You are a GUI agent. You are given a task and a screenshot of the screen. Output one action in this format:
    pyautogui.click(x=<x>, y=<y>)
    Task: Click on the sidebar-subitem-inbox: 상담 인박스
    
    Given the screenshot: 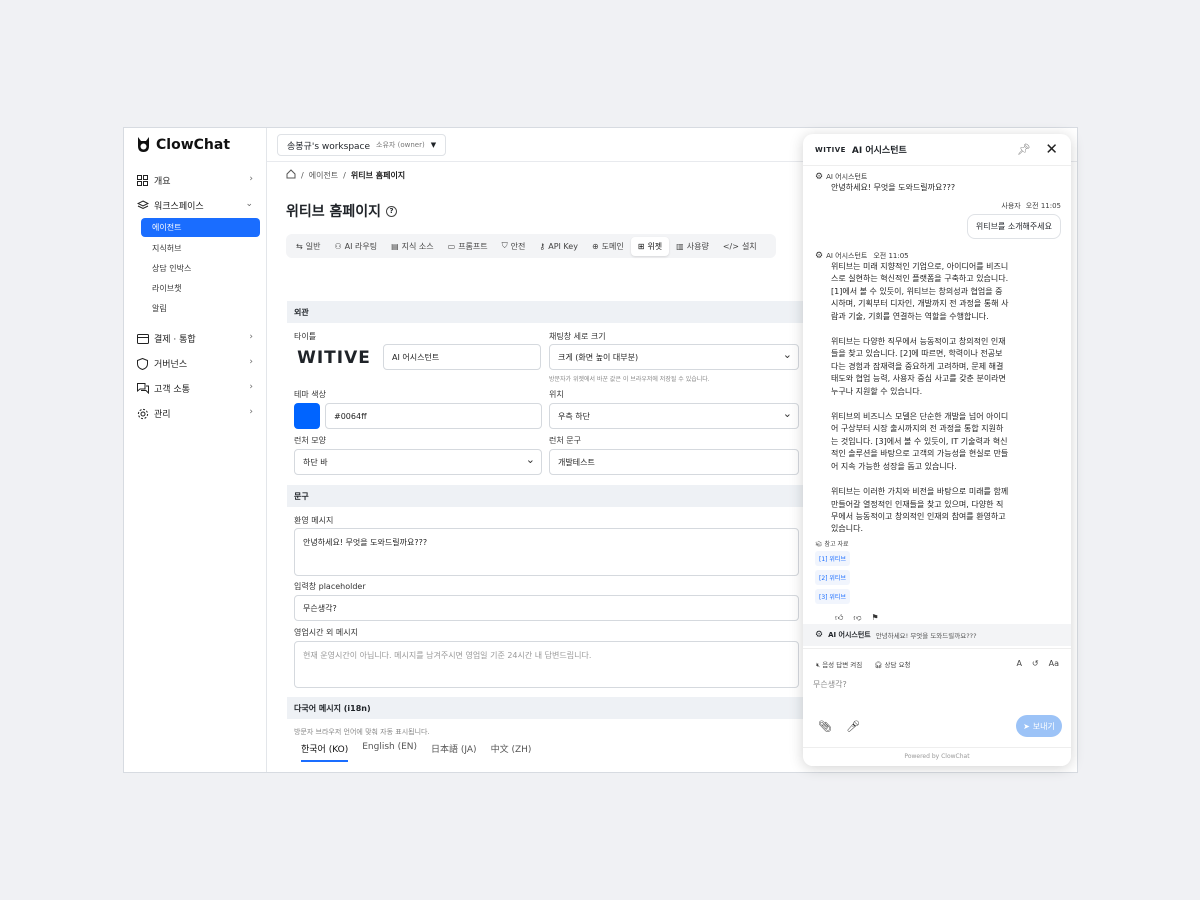 What is the action you would take?
    pyautogui.click(x=195, y=268)
    